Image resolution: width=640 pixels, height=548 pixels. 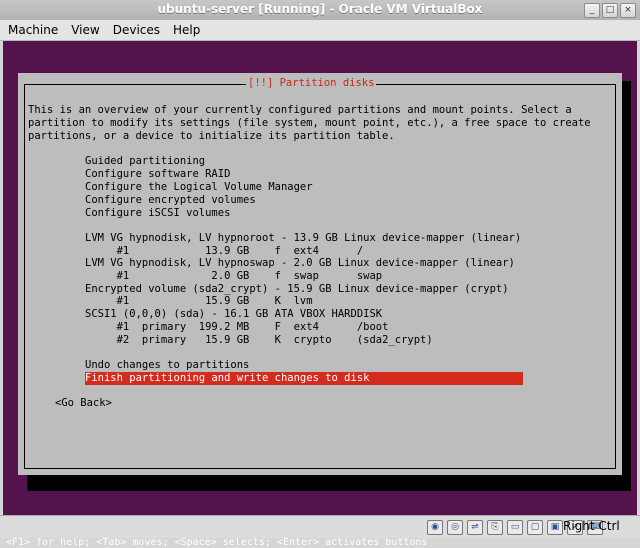 I want to click on option-guided-partitioning: Guided partitioning, so click(x=145, y=161).